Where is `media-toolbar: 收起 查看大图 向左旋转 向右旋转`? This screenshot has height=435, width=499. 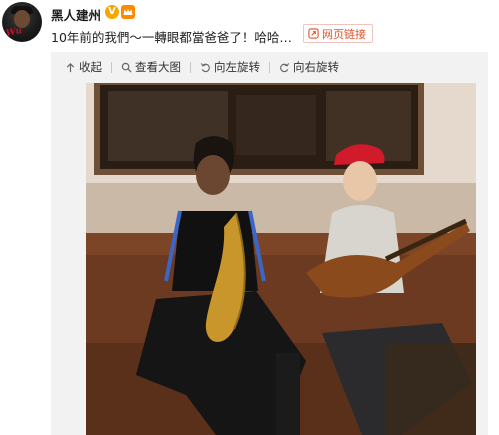 media-toolbar: 收起 查看大图 向左旋转 向右旋转 is located at coordinates (269, 67).